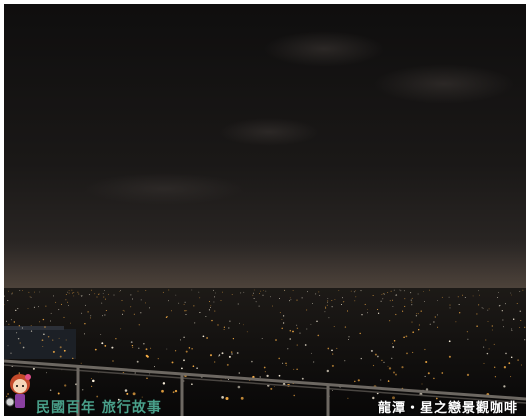 The width and height of the screenshot is (530, 420). What do you see at coordinates (269, 132) in the screenshot?
I see `cloud` at bounding box center [269, 132].